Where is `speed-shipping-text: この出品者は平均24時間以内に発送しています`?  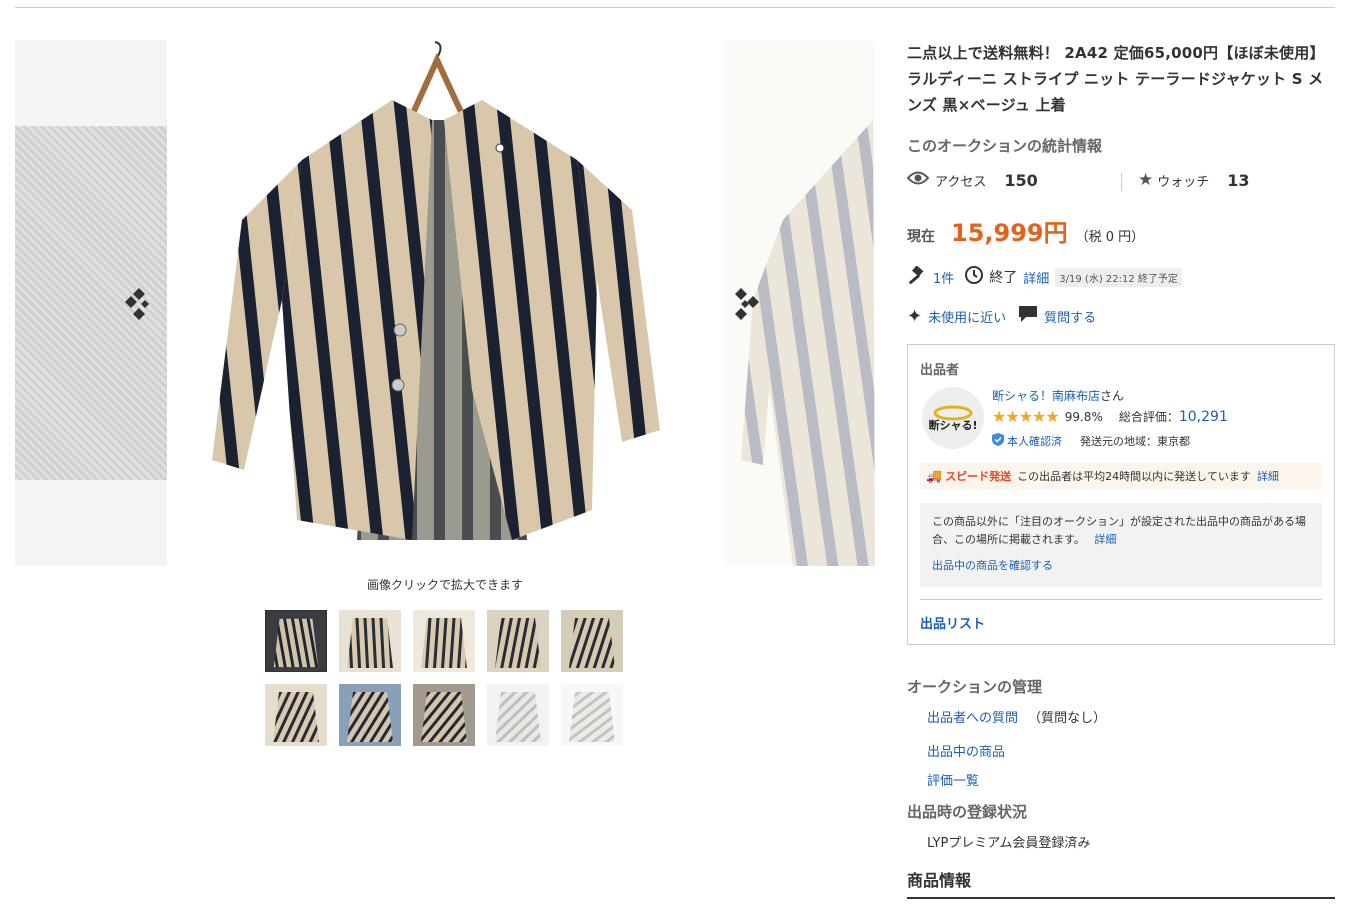 speed-shipping-text: この出品者は平均24時間以内に発送しています is located at coordinates (1134, 476).